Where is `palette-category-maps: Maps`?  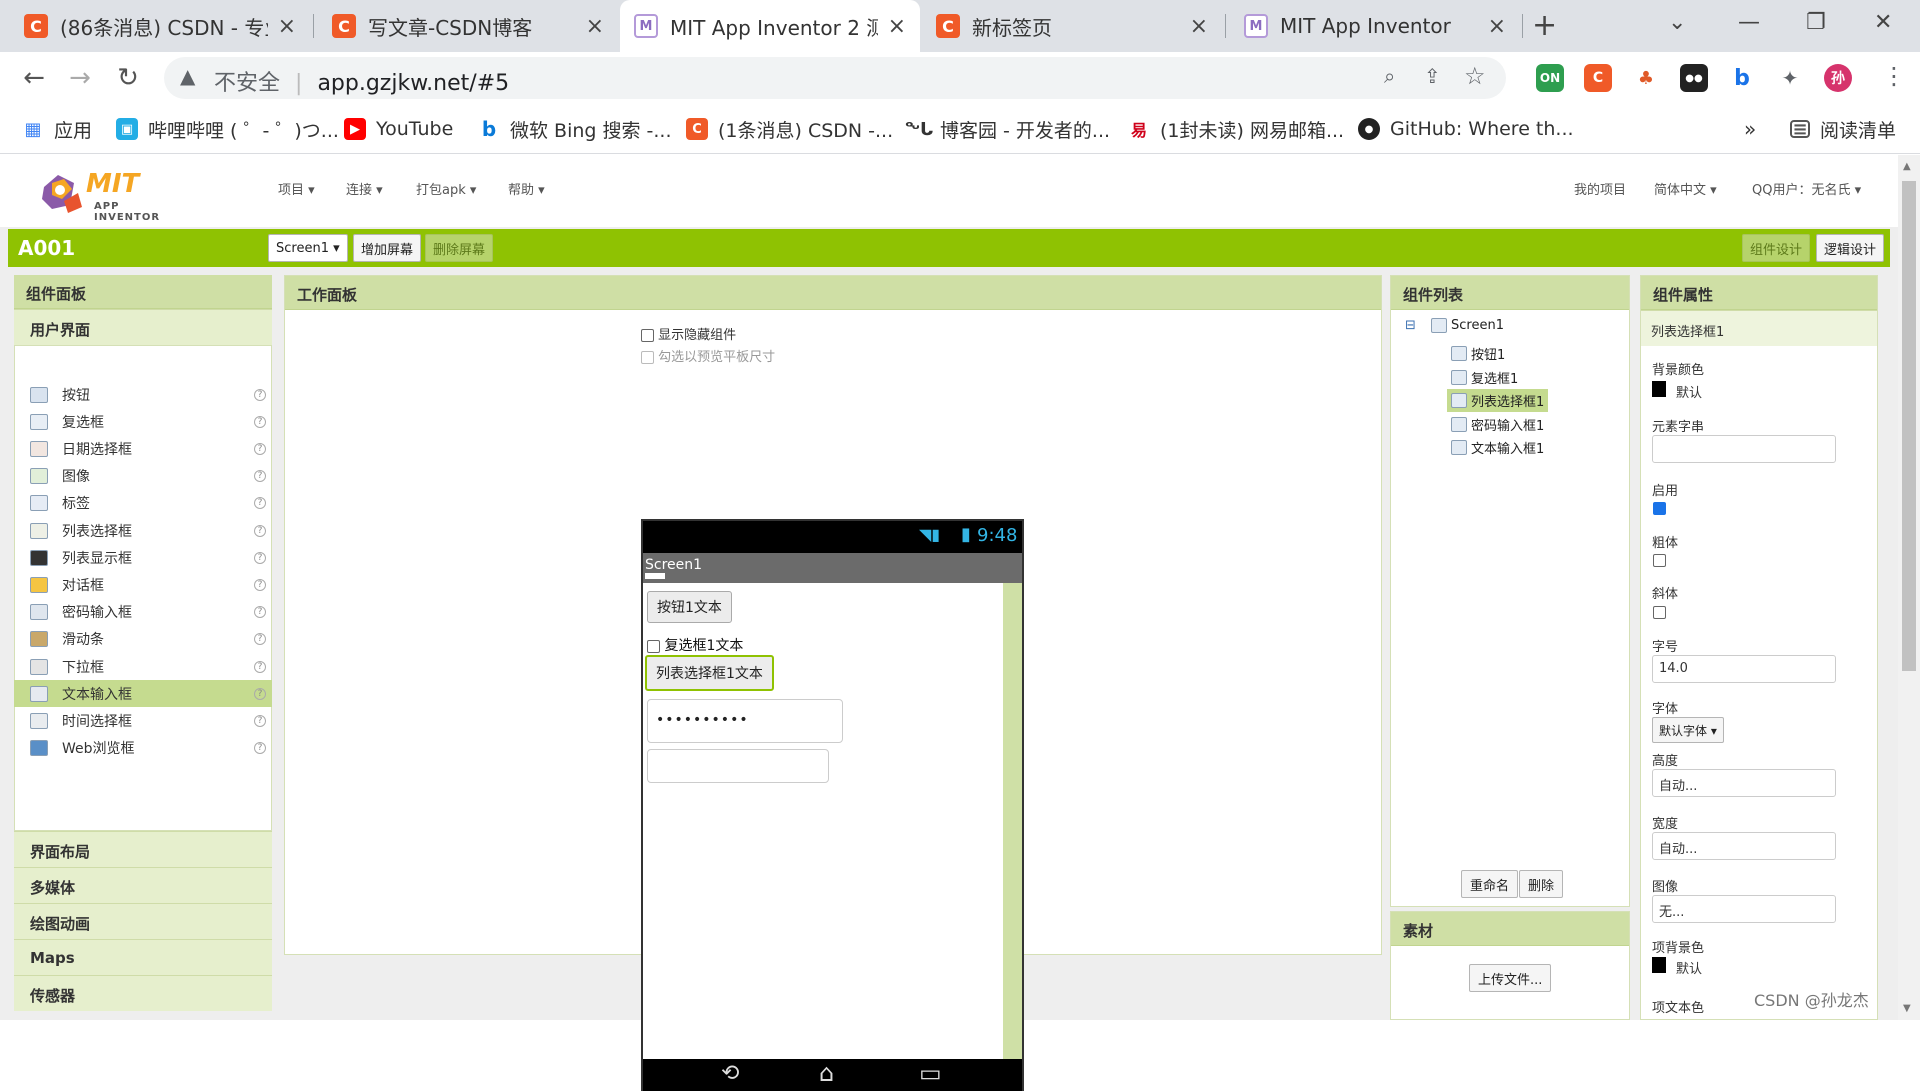
palette-category-maps: Maps is located at coordinates (143, 957).